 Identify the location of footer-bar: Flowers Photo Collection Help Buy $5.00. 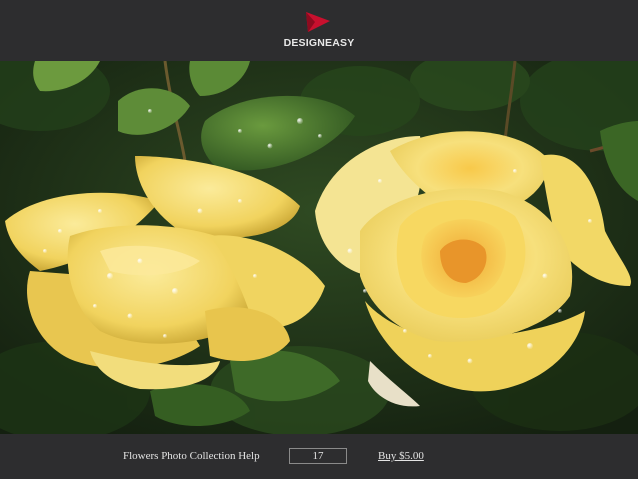
(319, 456).